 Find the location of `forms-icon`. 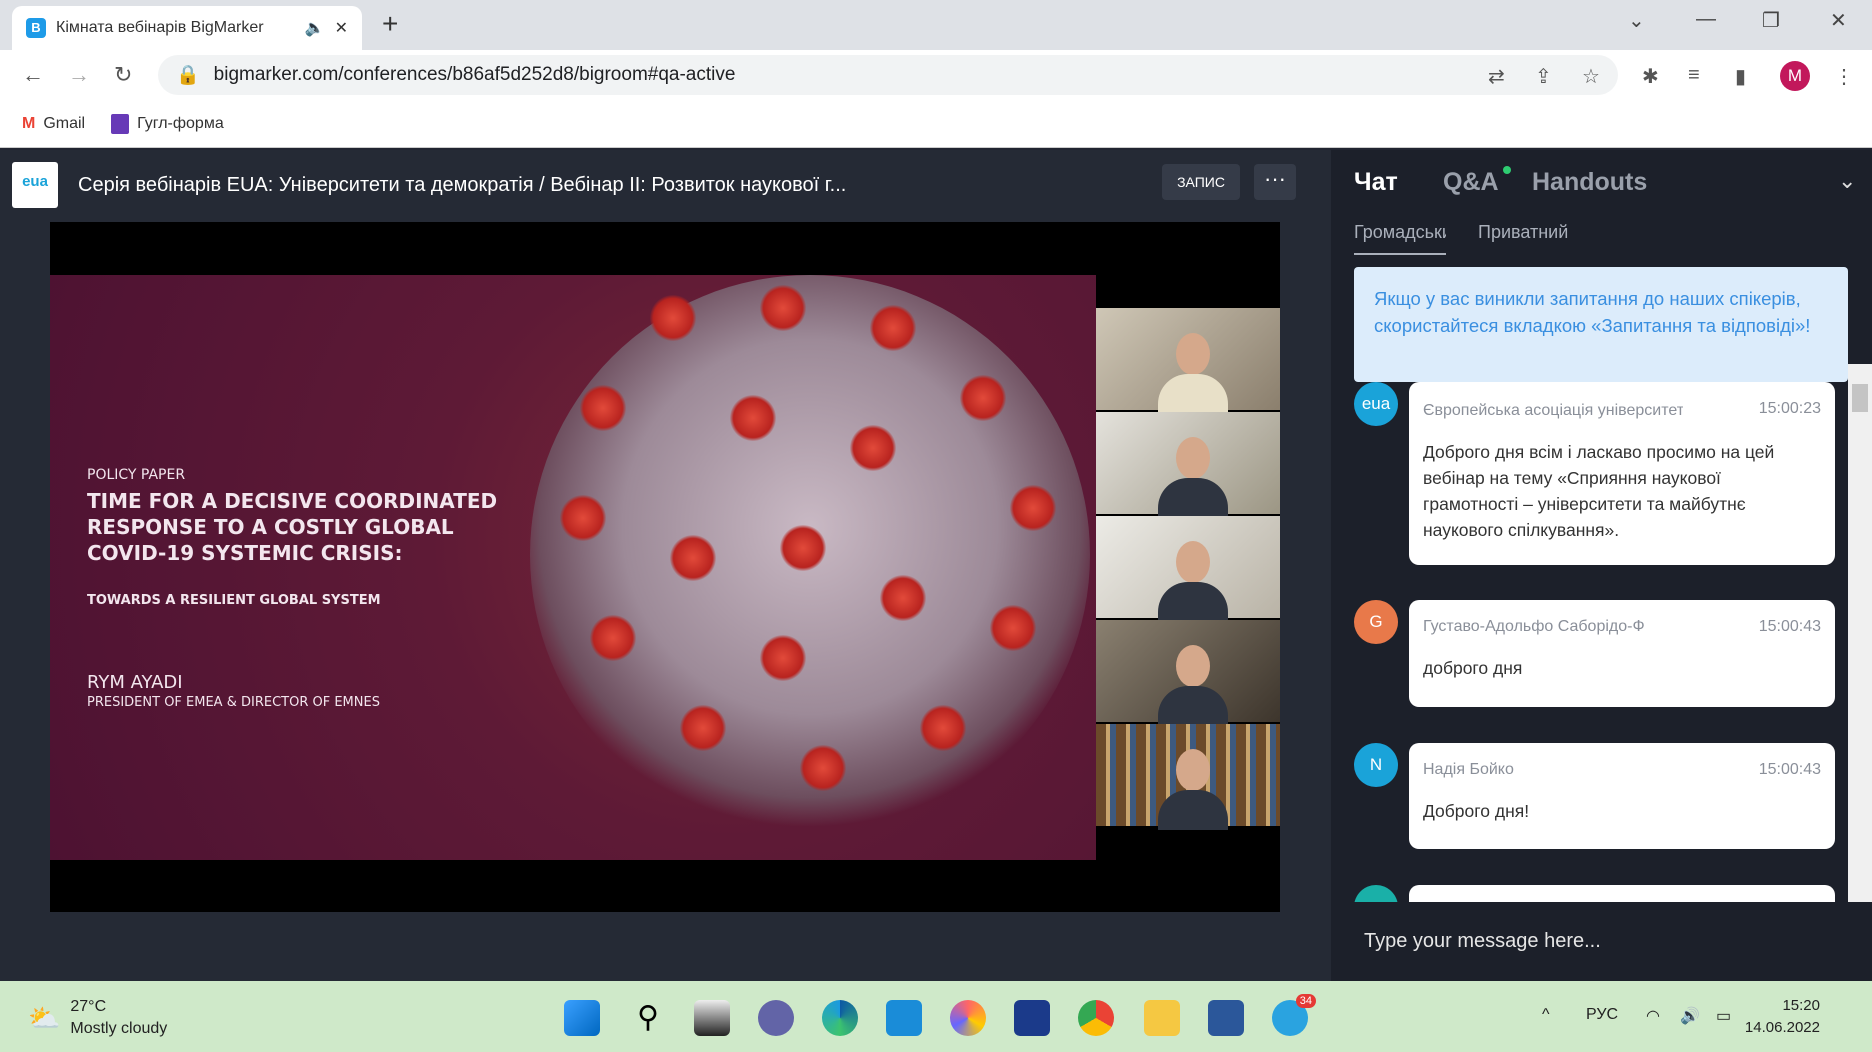

forms-icon is located at coordinates (120, 123).